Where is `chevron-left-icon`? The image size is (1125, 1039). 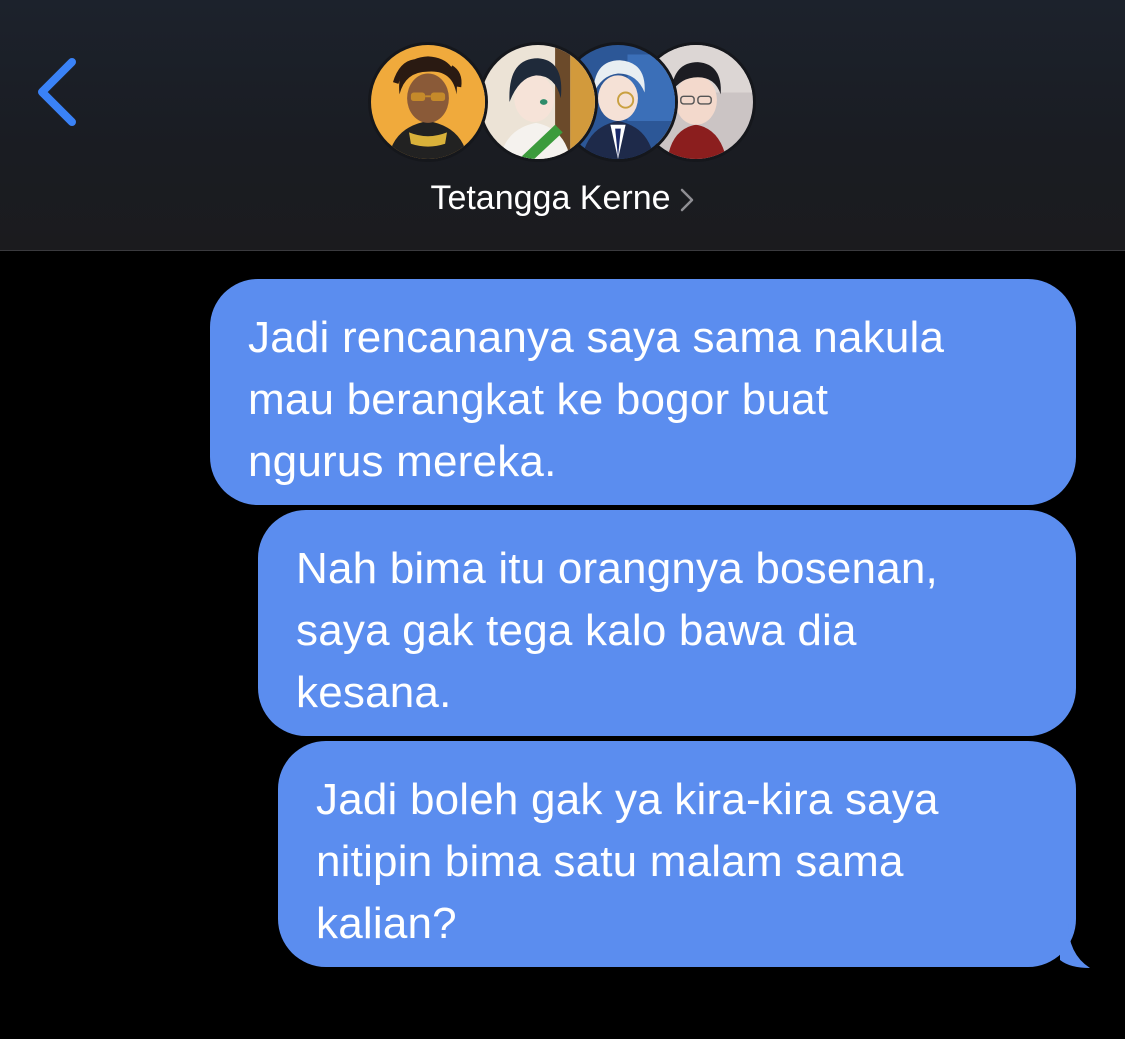
chevron-left-icon is located at coordinates (57, 92).